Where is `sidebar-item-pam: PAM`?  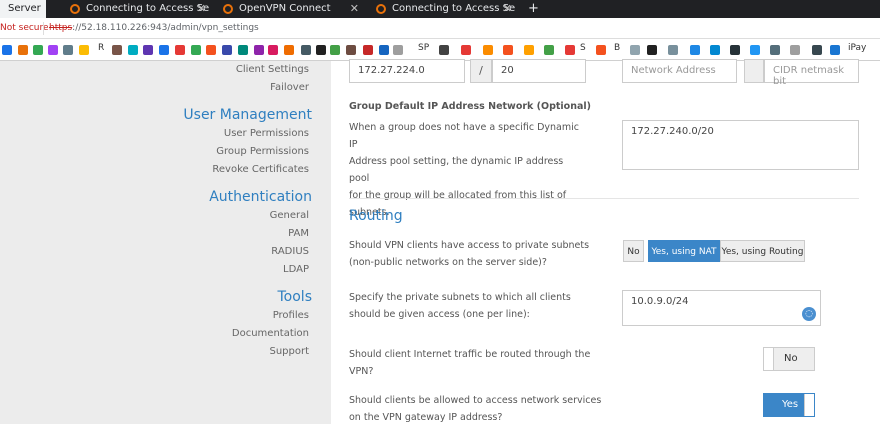 sidebar-item-pam: PAM is located at coordinates (298, 233).